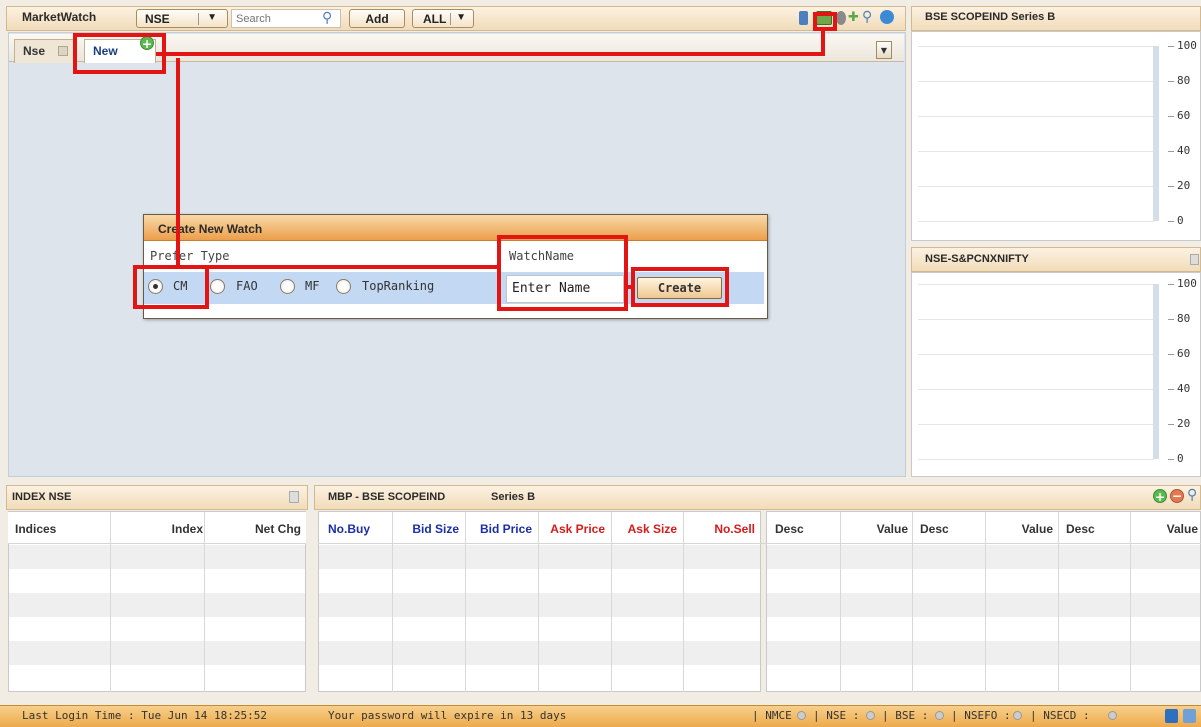  Describe the element at coordinates (1184, 115) in the screenshot. I see `chart-tick-label: 60` at that location.